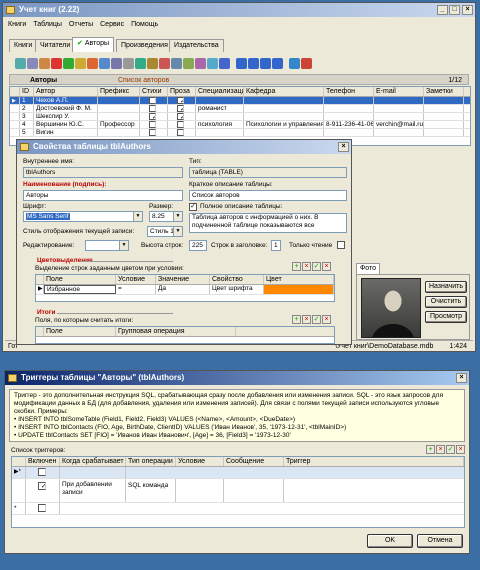 This screenshot has height=570, width=480. Describe the element at coordinates (326, 266) in the screenshot. I see `color-cancel-icon: ×` at that location.